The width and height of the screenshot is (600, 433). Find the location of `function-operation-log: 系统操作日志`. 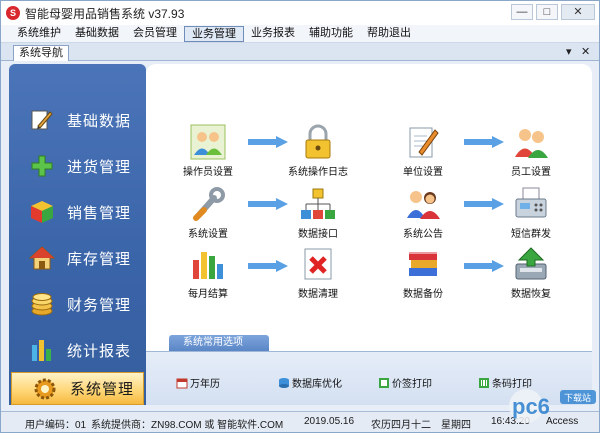

function-operation-log: 系统操作日志 is located at coordinates (318, 151).